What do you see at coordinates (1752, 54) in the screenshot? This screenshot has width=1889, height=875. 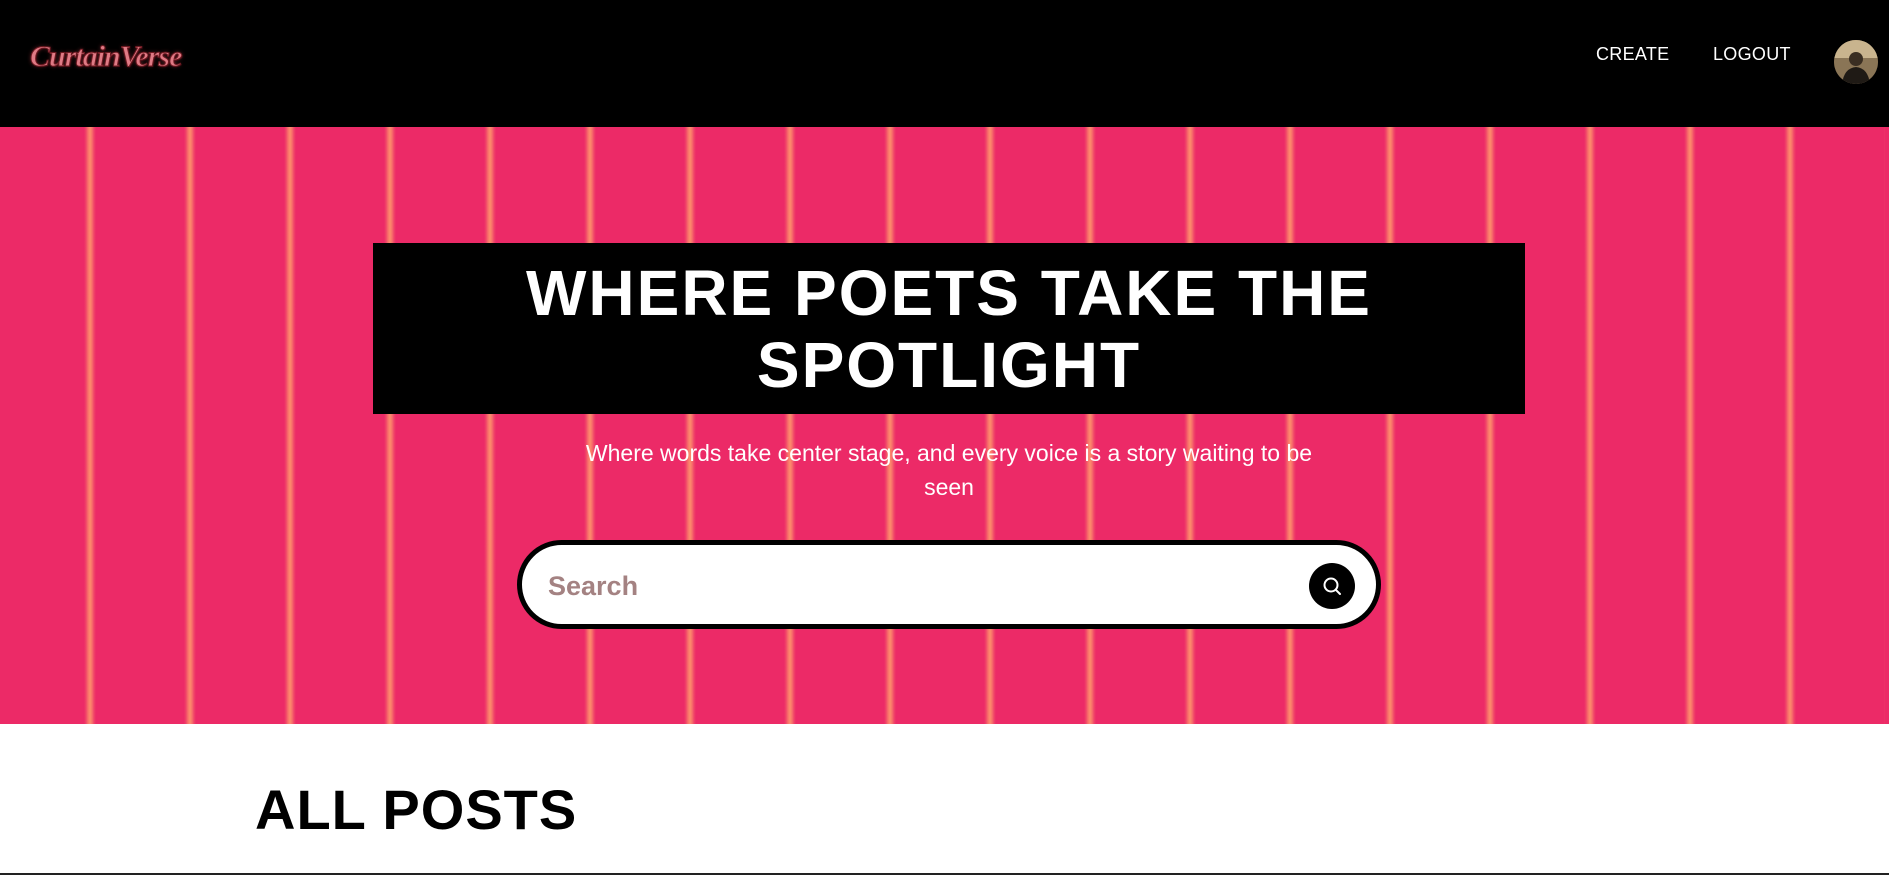 I see `nav-logout-link: LOGOUT` at bounding box center [1752, 54].